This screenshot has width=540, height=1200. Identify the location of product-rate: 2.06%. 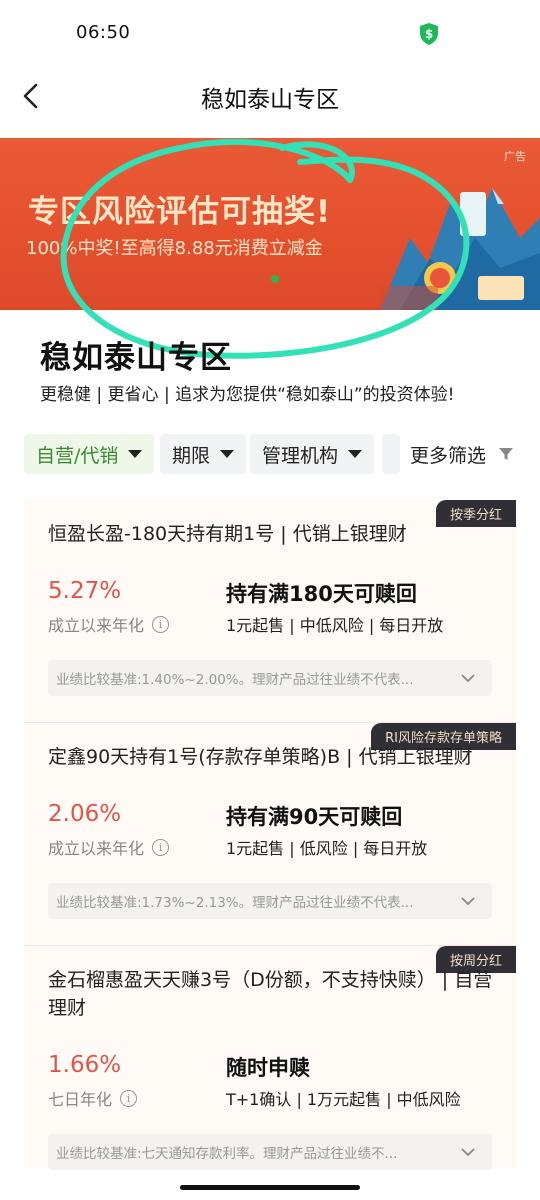
(85, 814).